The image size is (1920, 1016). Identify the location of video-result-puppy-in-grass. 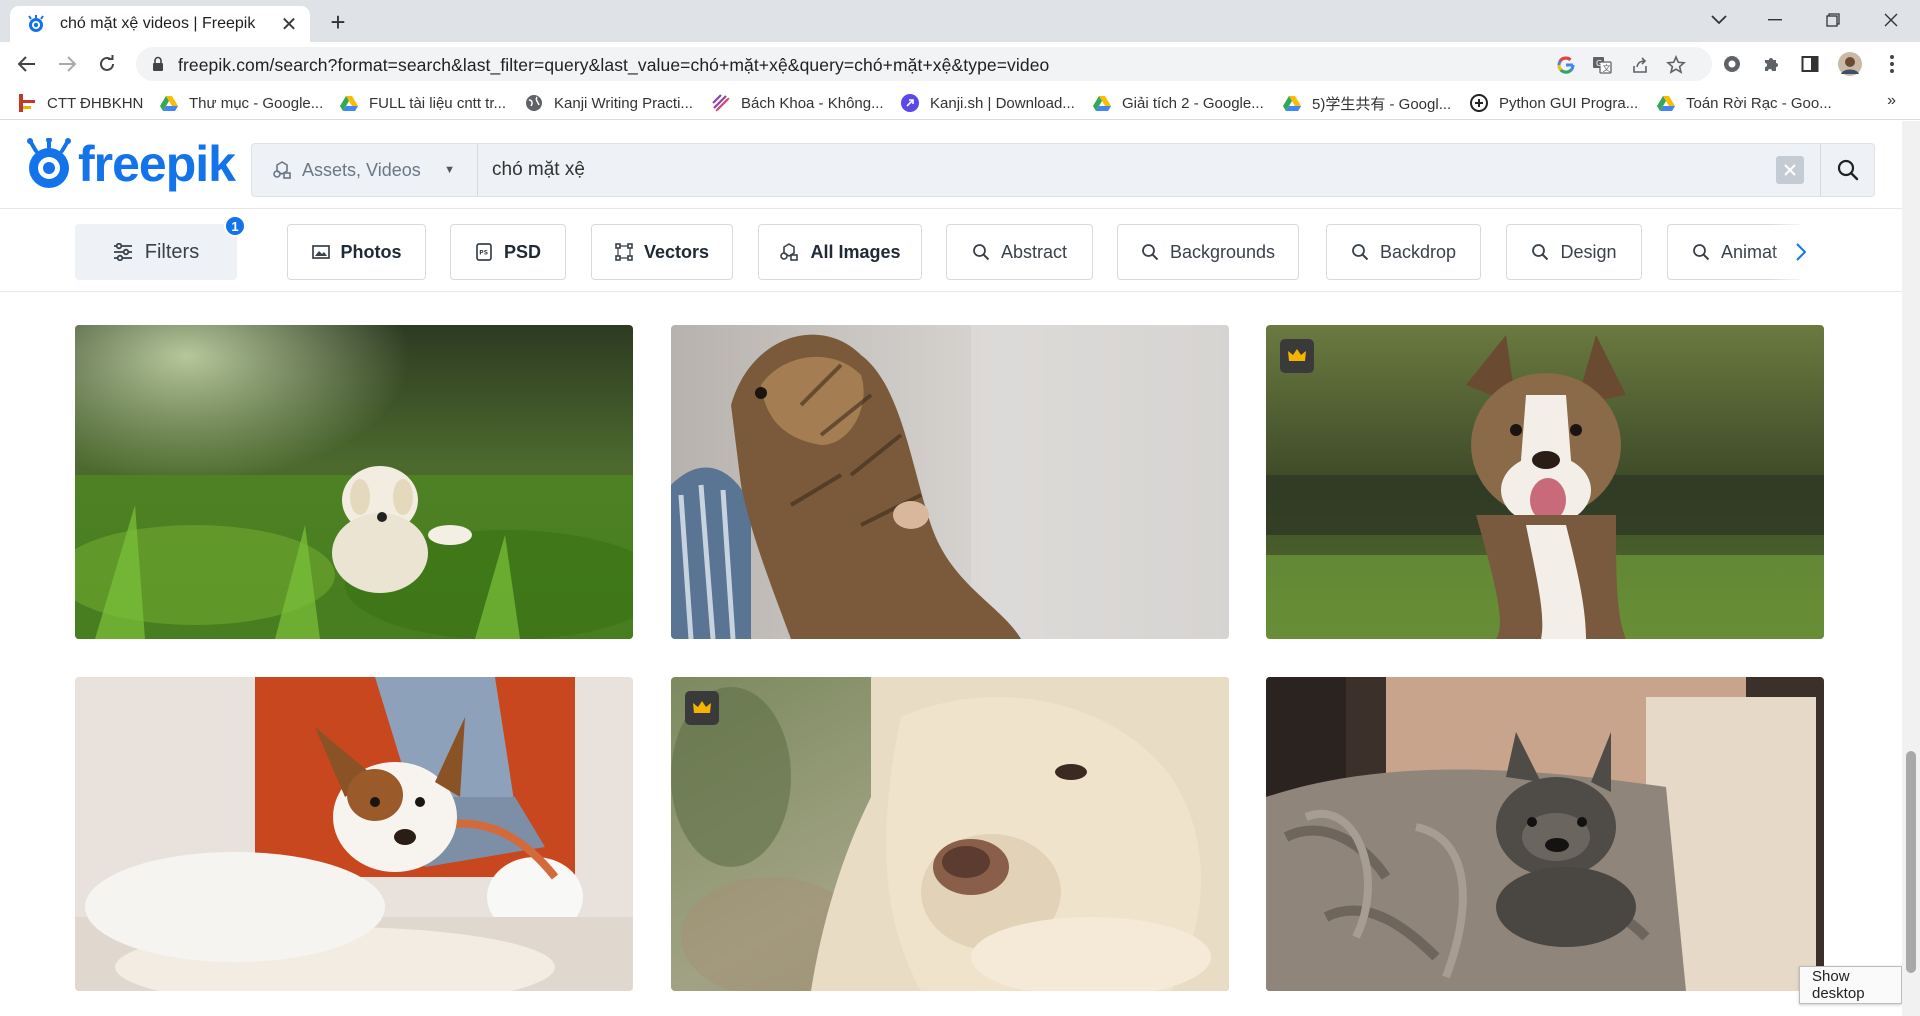
(354, 482).